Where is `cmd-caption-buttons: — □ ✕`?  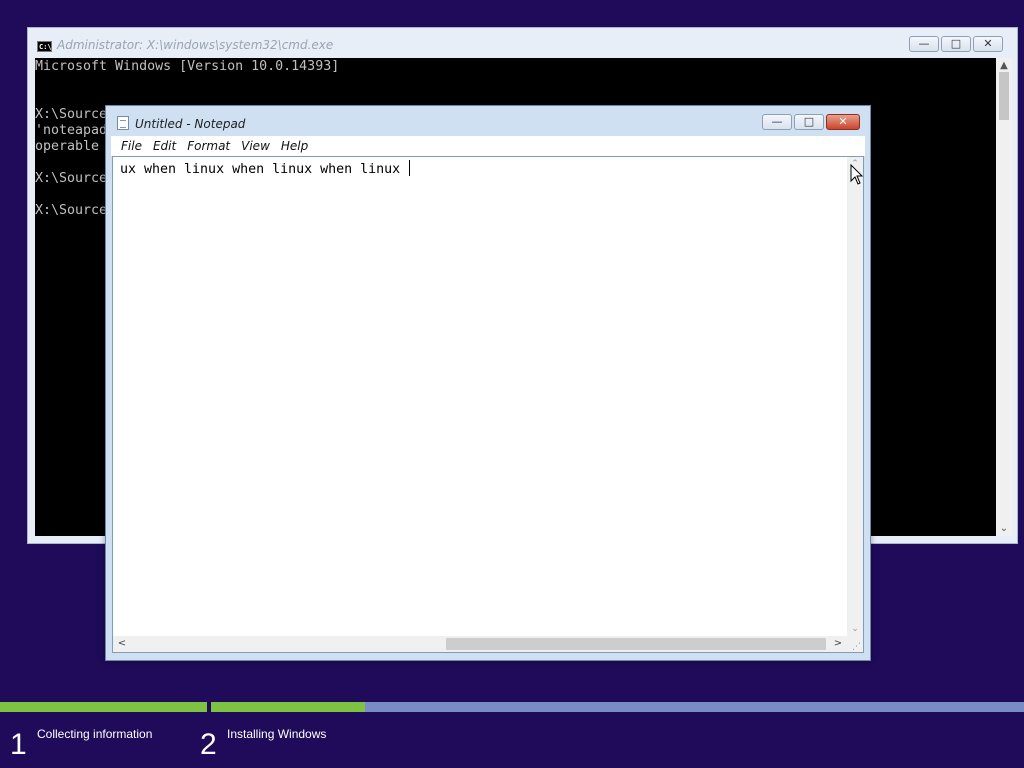
cmd-caption-buttons: — □ ✕ is located at coordinates (956, 45).